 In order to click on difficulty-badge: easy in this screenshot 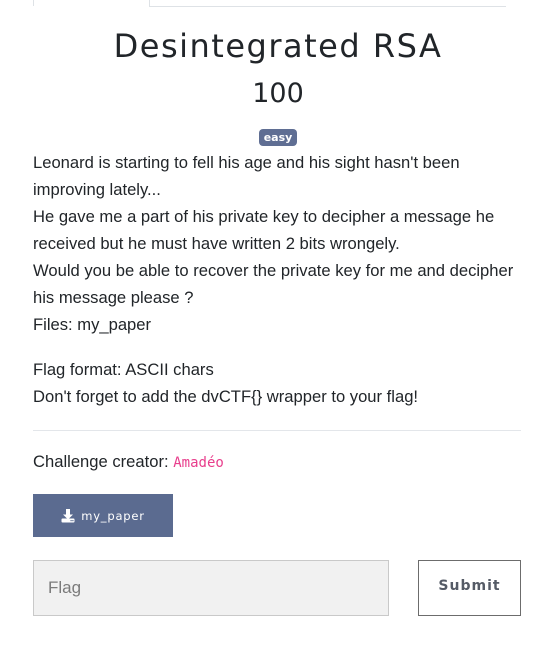, I will do `click(278, 137)`.